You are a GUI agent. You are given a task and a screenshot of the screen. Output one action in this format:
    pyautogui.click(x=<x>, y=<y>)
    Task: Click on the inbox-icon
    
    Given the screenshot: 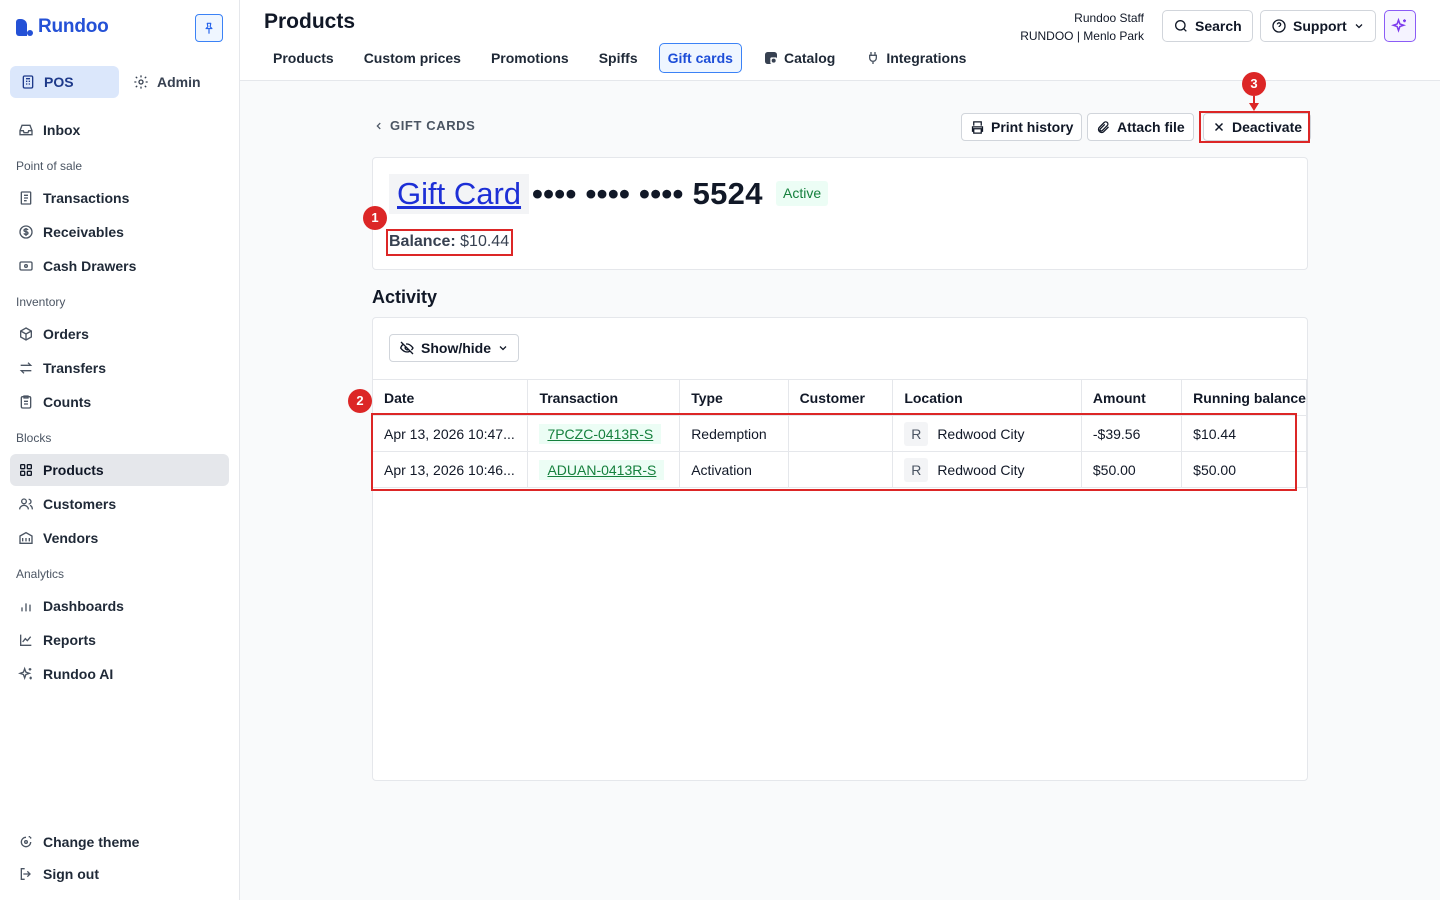 What is the action you would take?
    pyautogui.click(x=26, y=130)
    